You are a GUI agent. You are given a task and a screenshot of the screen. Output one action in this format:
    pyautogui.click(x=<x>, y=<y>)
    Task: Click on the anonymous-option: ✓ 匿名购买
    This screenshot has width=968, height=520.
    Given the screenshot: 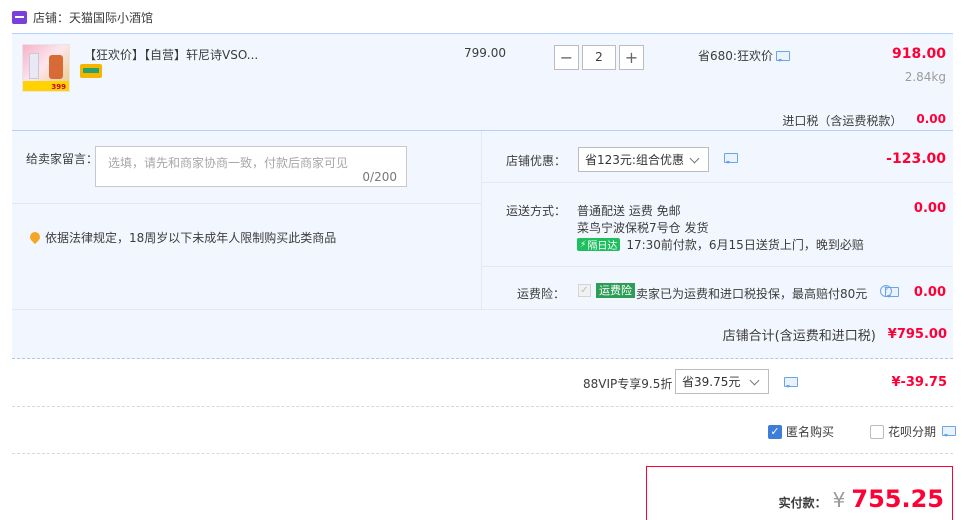 What is the action you would take?
    pyautogui.click(x=801, y=431)
    